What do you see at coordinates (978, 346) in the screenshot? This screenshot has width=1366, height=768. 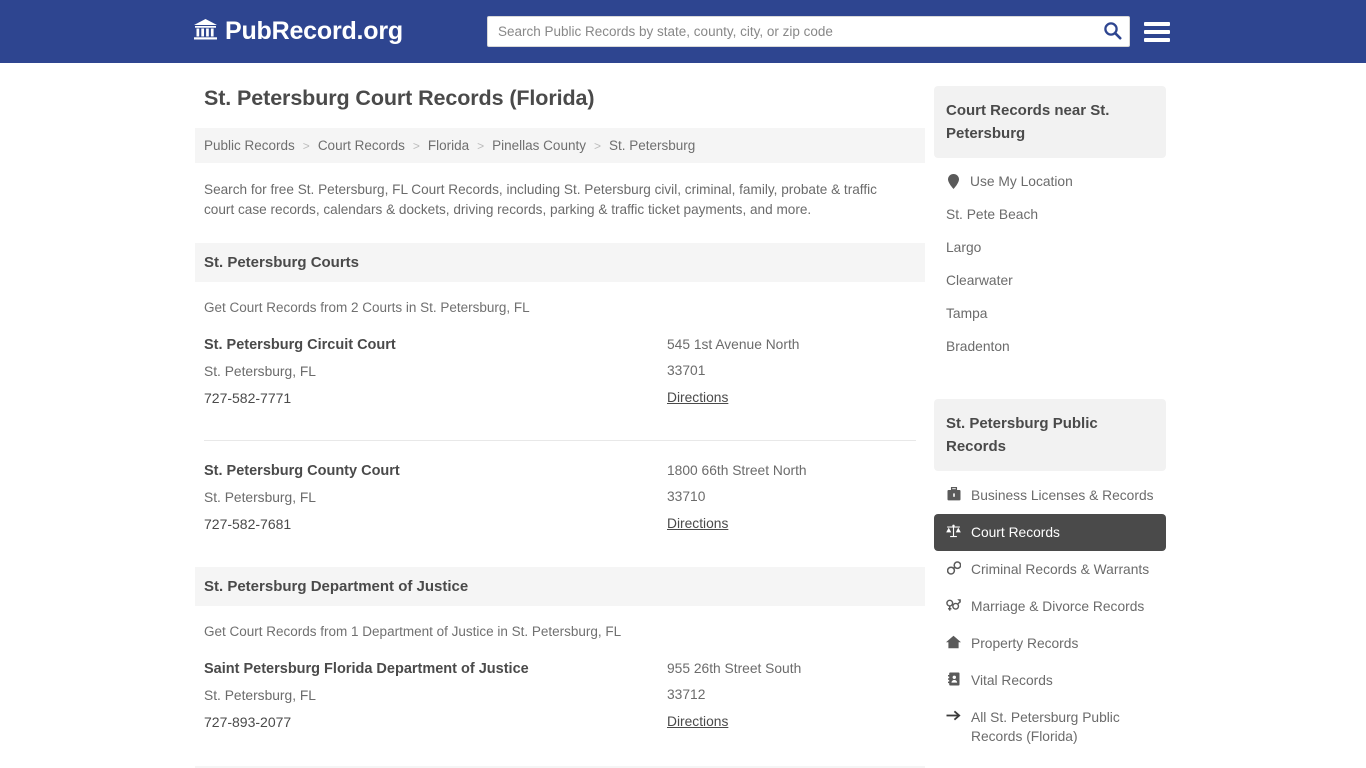 I see `sidebar-item-label: Bradenton` at bounding box center [978, 346].